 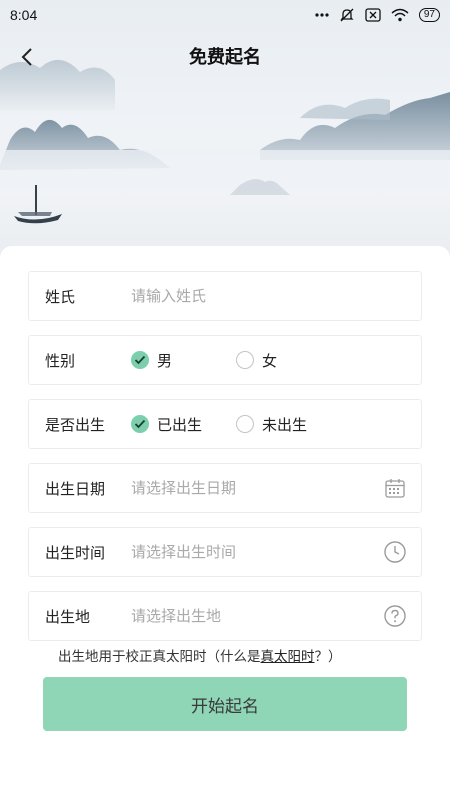 What do you see at coordinates (60, 361) in the screenshot?
I see `gender-label: 性别` at bounding box center [60, 361].